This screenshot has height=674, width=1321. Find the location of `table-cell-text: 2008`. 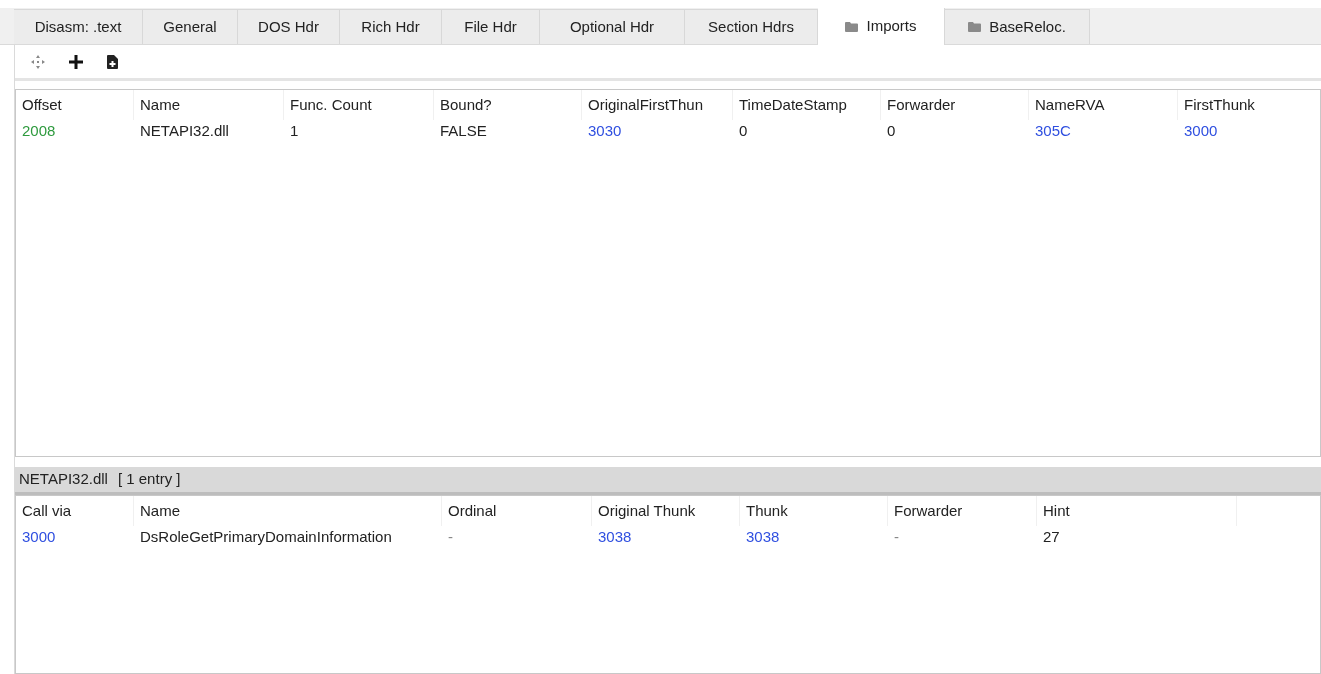

table-cell-text: 2008 is located at coordinates (39, 130).